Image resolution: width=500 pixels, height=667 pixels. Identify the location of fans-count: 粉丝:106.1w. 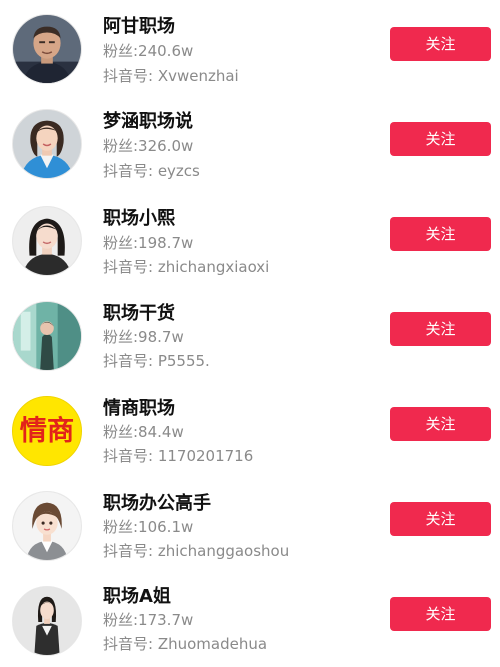
(148, 527).